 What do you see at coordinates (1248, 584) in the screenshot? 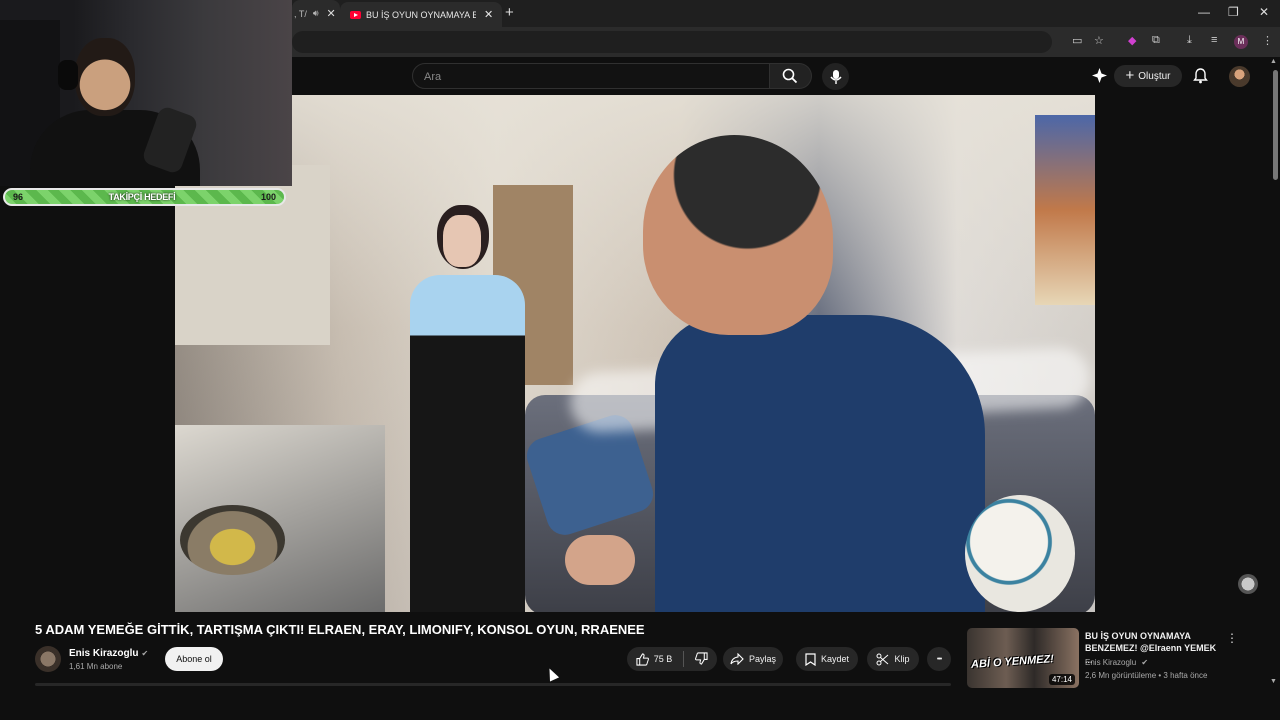
I see `floating-avatar` at bounding box center [1248, 584].